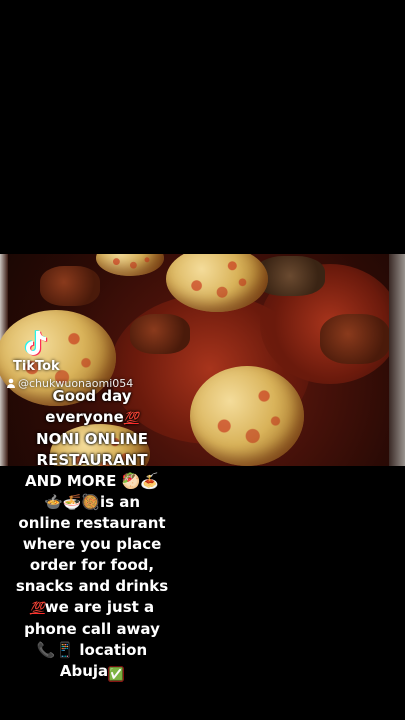  I want to click on caption-text: NONI ONLINE, so click(92, 439).